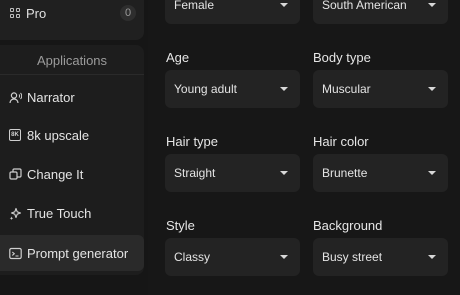 The width and height of the screenshot is (460, 295). What do you see at coordinates (192, 257) in the screenshot?
I see `style-select-value: Classy` at bounding box center [192, 257].